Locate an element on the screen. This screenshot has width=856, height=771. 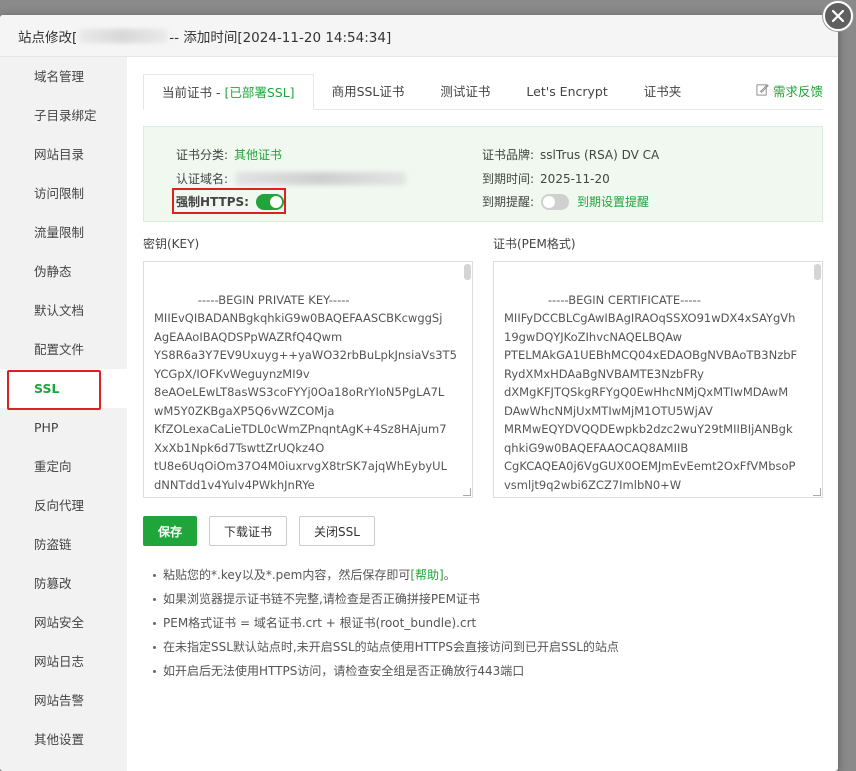
cert-brand-row: 证书品牌: sslTrus (RSA) DV CA is located at coordinates (570, 154).